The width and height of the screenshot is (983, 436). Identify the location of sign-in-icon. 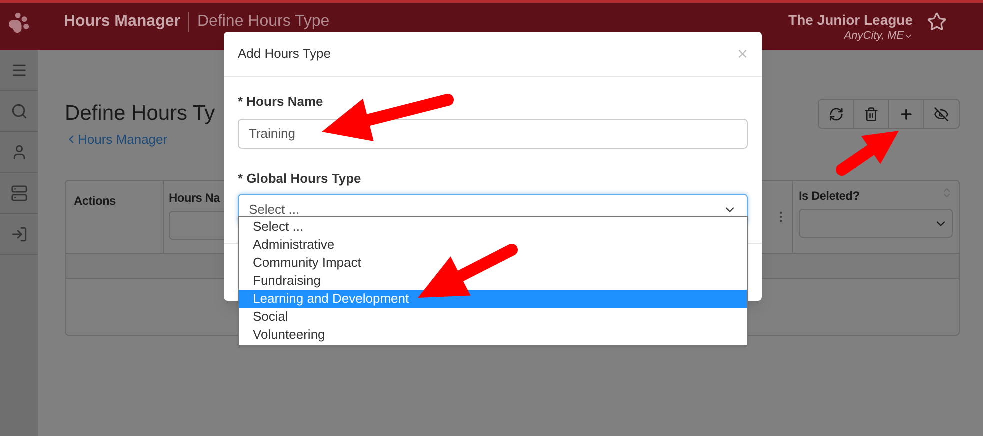
(19, 234).